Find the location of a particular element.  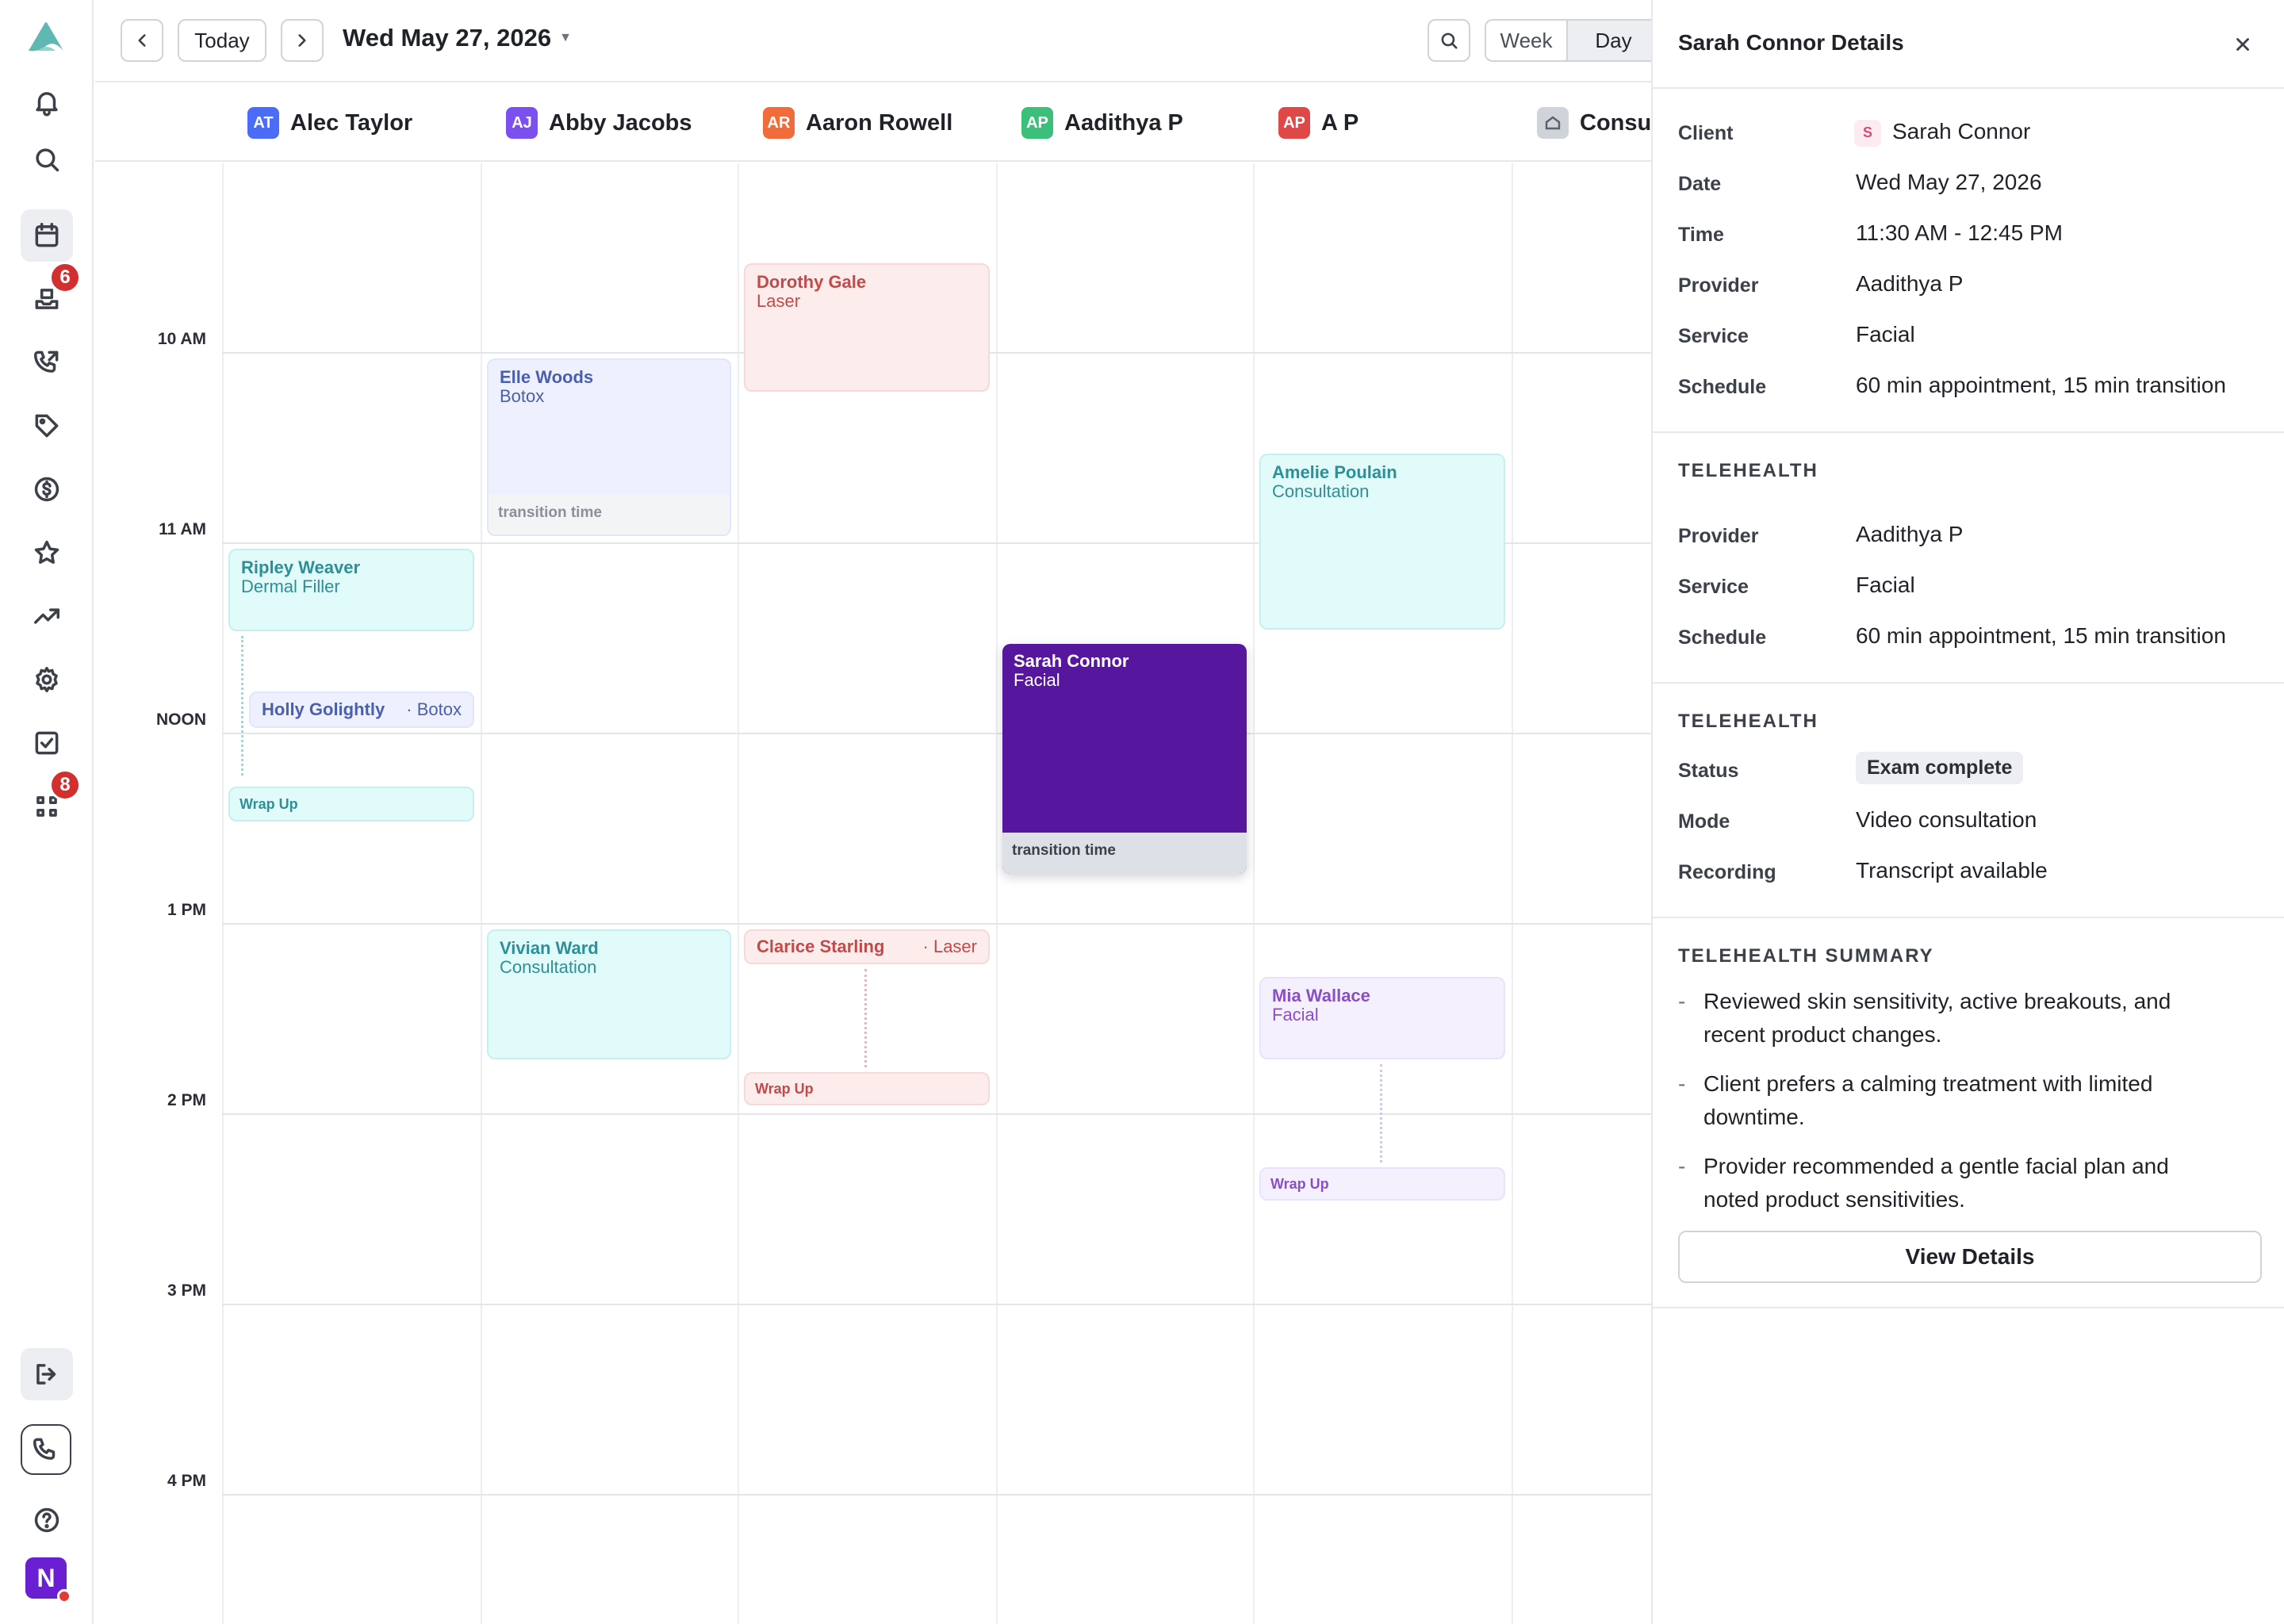

provider-name: Abby Jacobs is located at coordinates (620, 122).